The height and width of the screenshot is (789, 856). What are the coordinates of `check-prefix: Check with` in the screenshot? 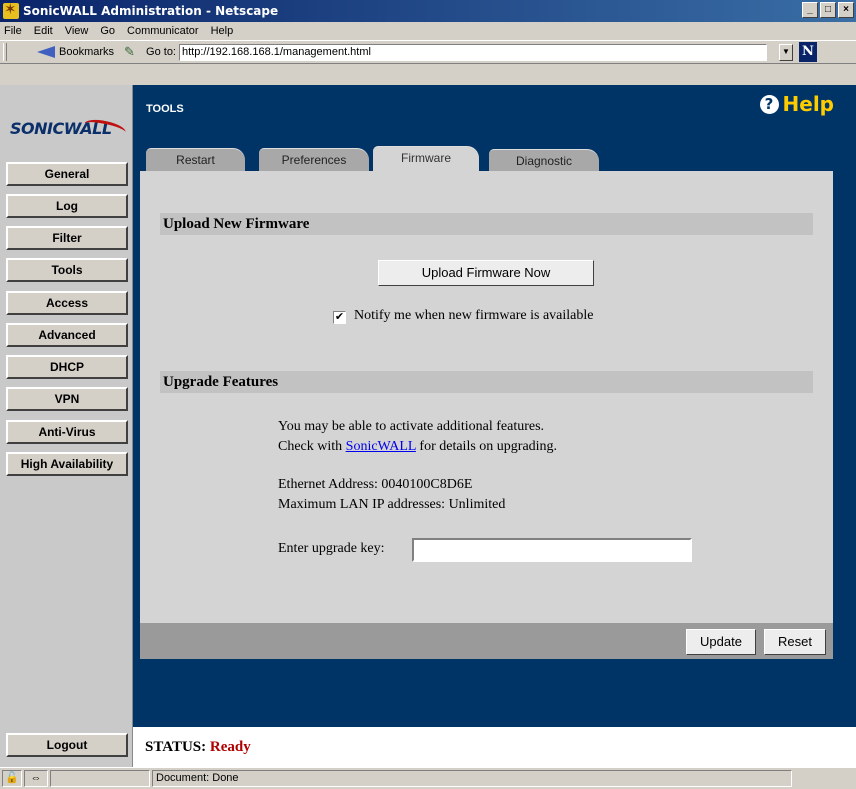 It's located at (312, 446).